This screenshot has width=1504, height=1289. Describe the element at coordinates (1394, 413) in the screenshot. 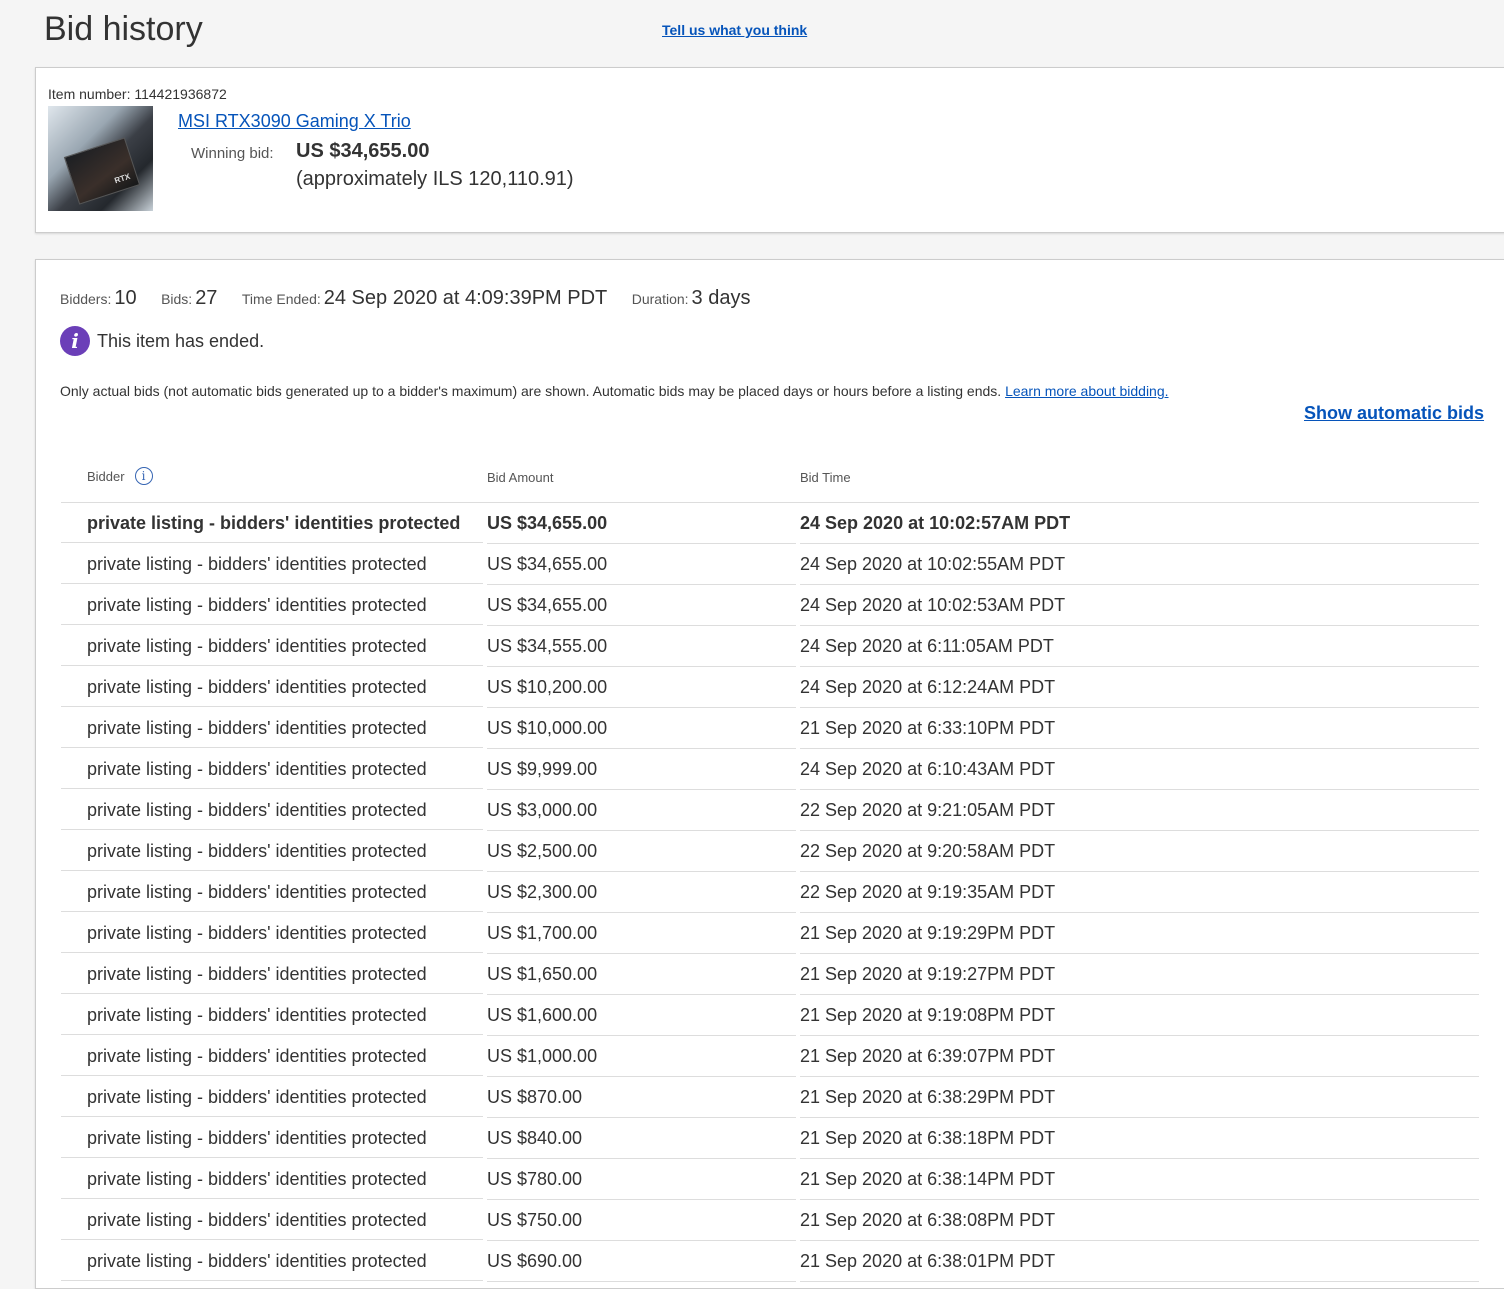

I see `show-automatic-bids-link: Show automatic bids` at that location.